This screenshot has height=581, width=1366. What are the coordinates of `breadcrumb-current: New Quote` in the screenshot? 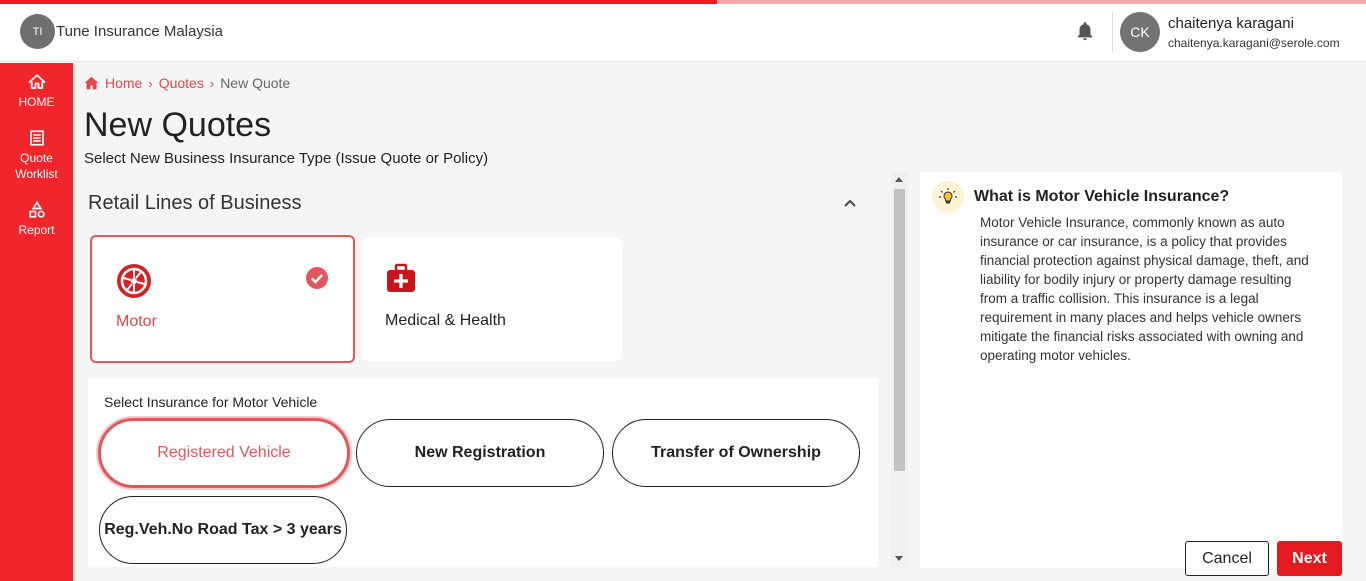 It's located at (255, 83).